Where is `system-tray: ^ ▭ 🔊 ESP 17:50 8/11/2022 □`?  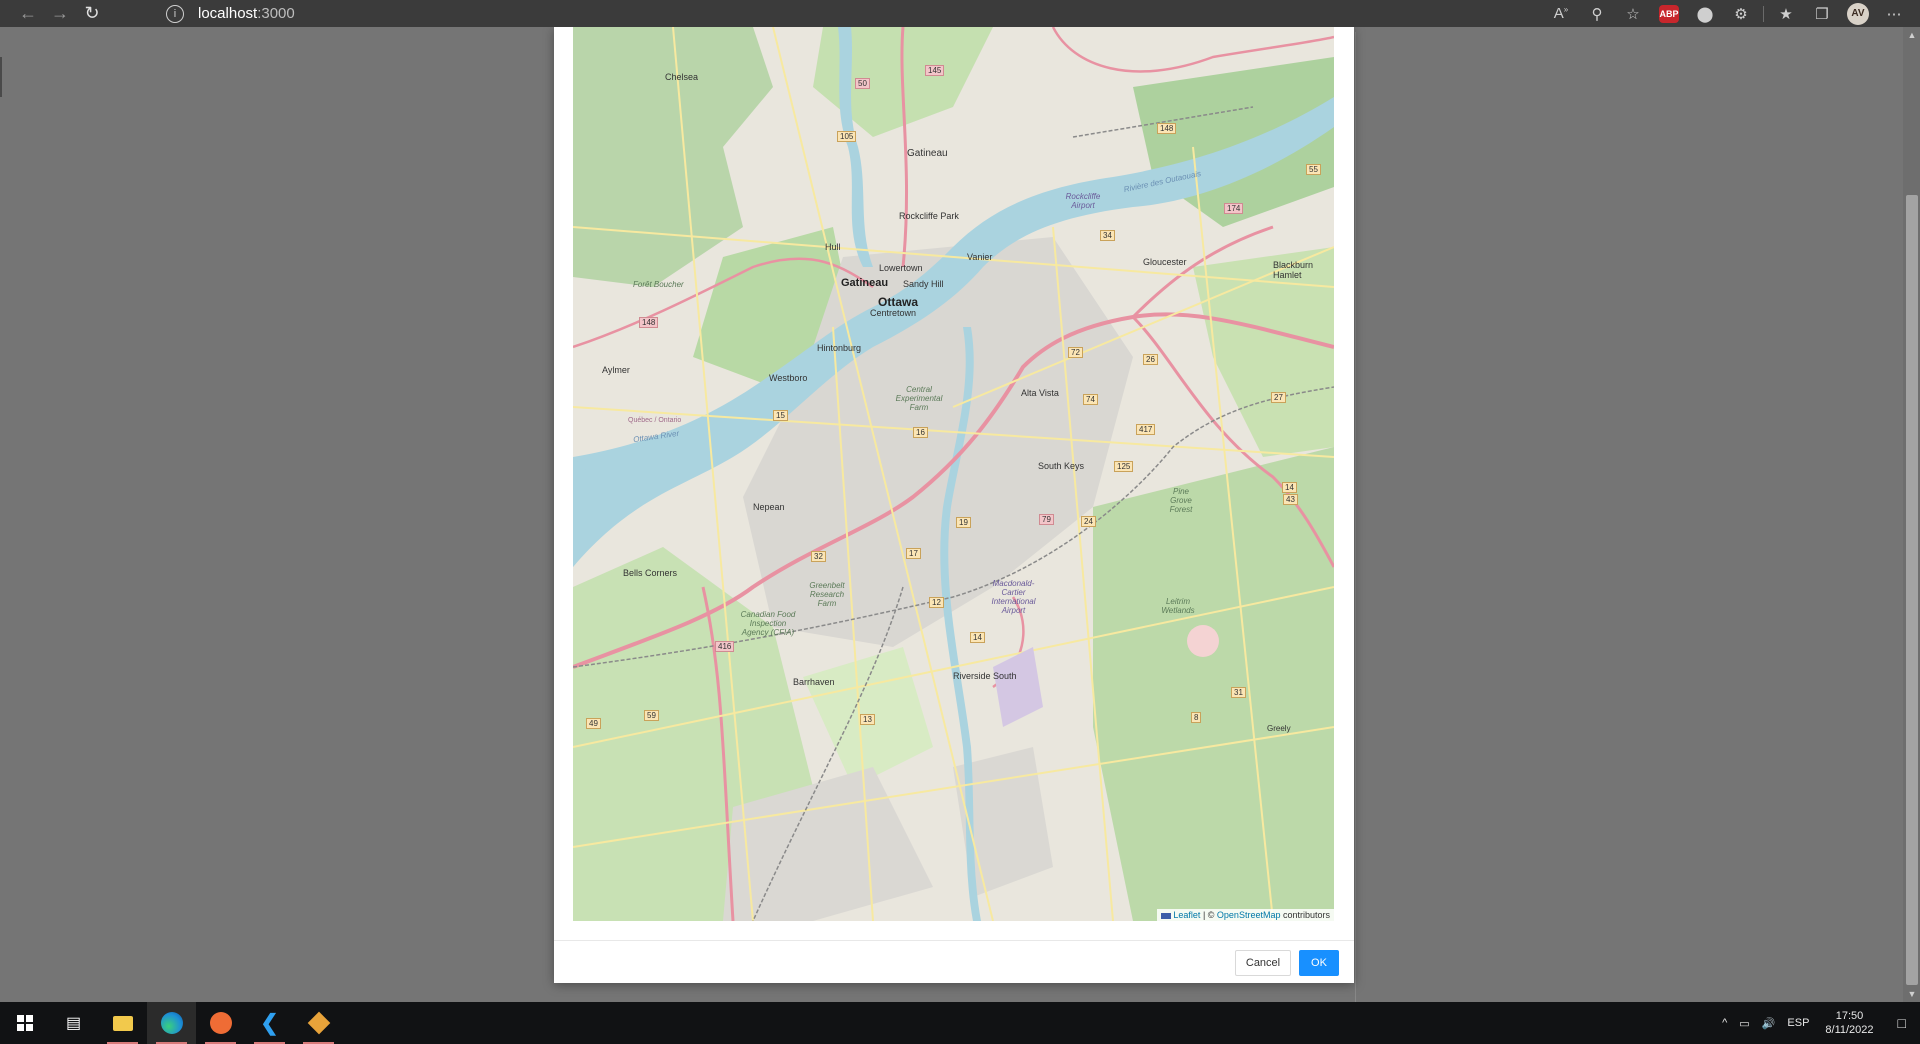 system-tray: ^ ▭ 🔊 ESP 17:50 8/11/2022 □ is located at coordinates (1818, 1023).